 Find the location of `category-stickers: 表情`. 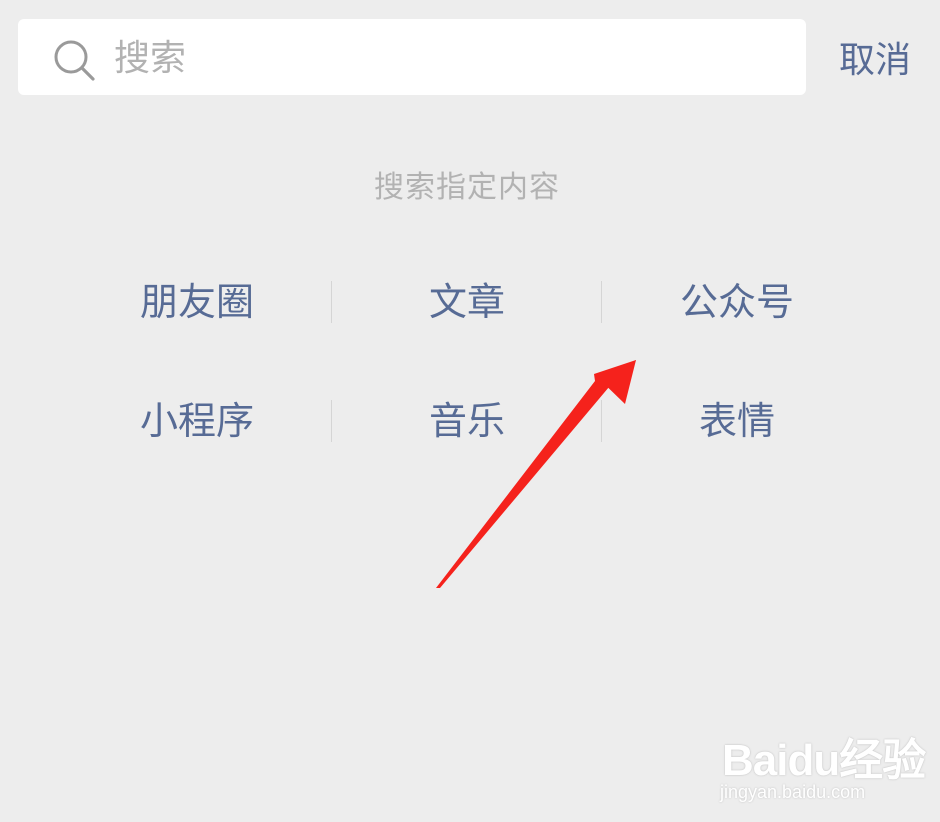

category-stickers: 表情 is located at coordinates (737, 421).